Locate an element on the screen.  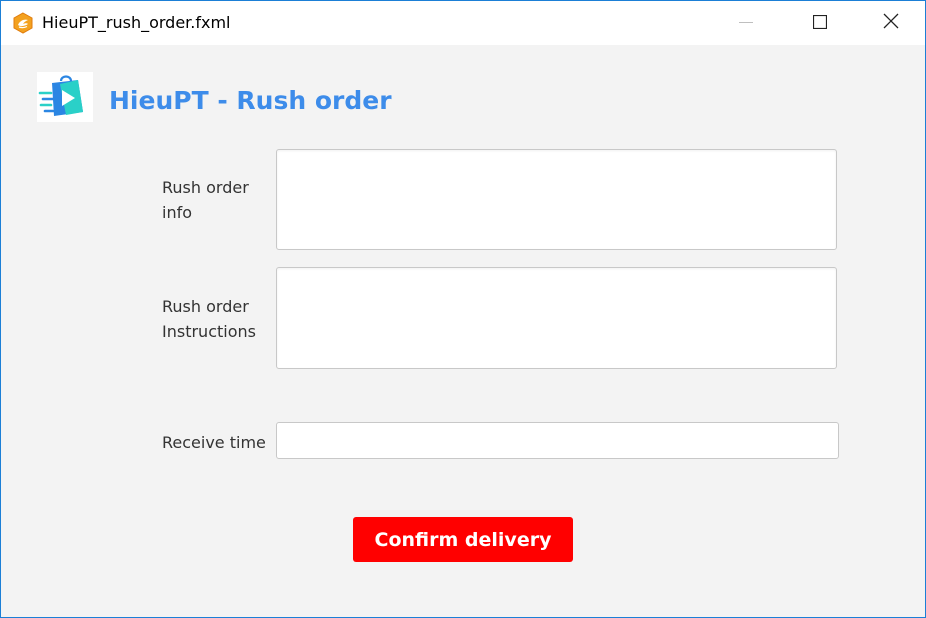
close-icon is located at coordinates (891, 23).